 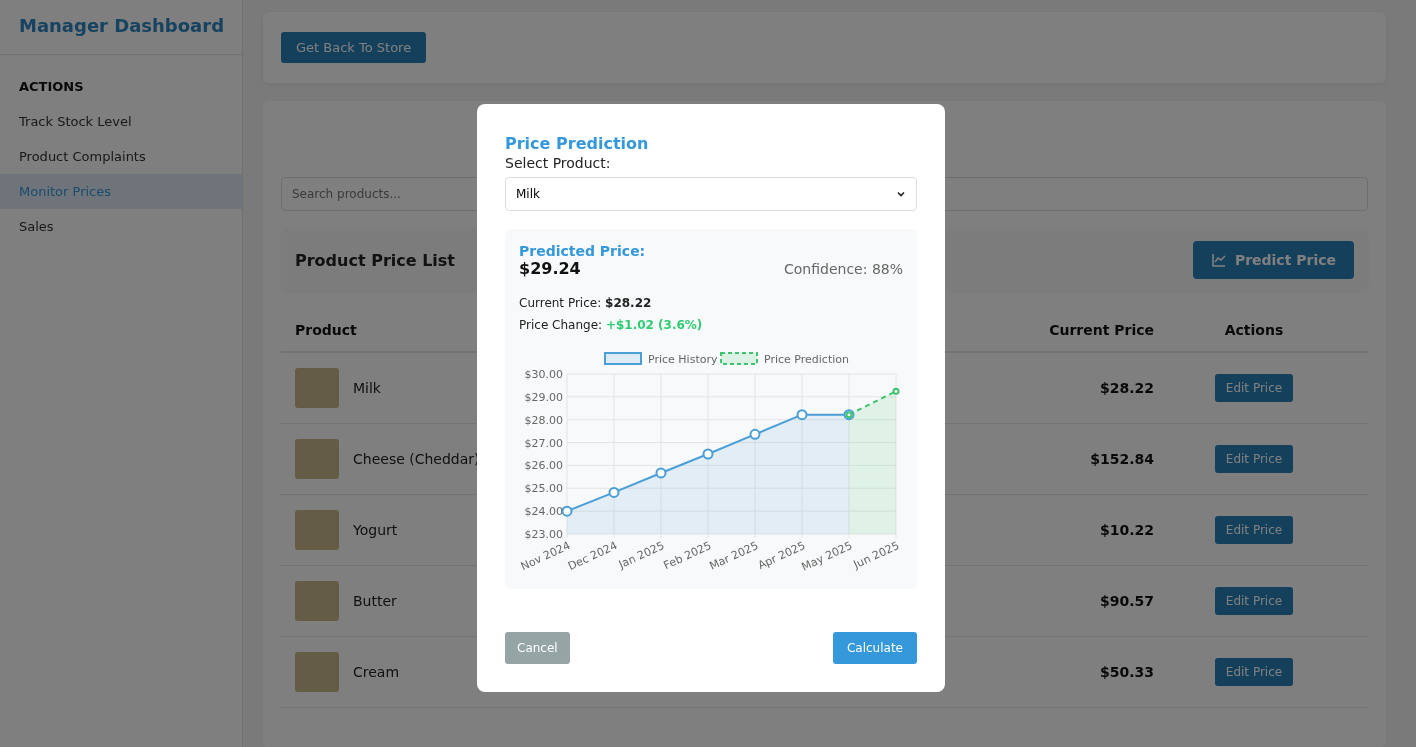 What do you see at coordinates (1126, 530) in the screenshot?
I see `price-cell-text: $10.22` at bounding box center [1126, 530].